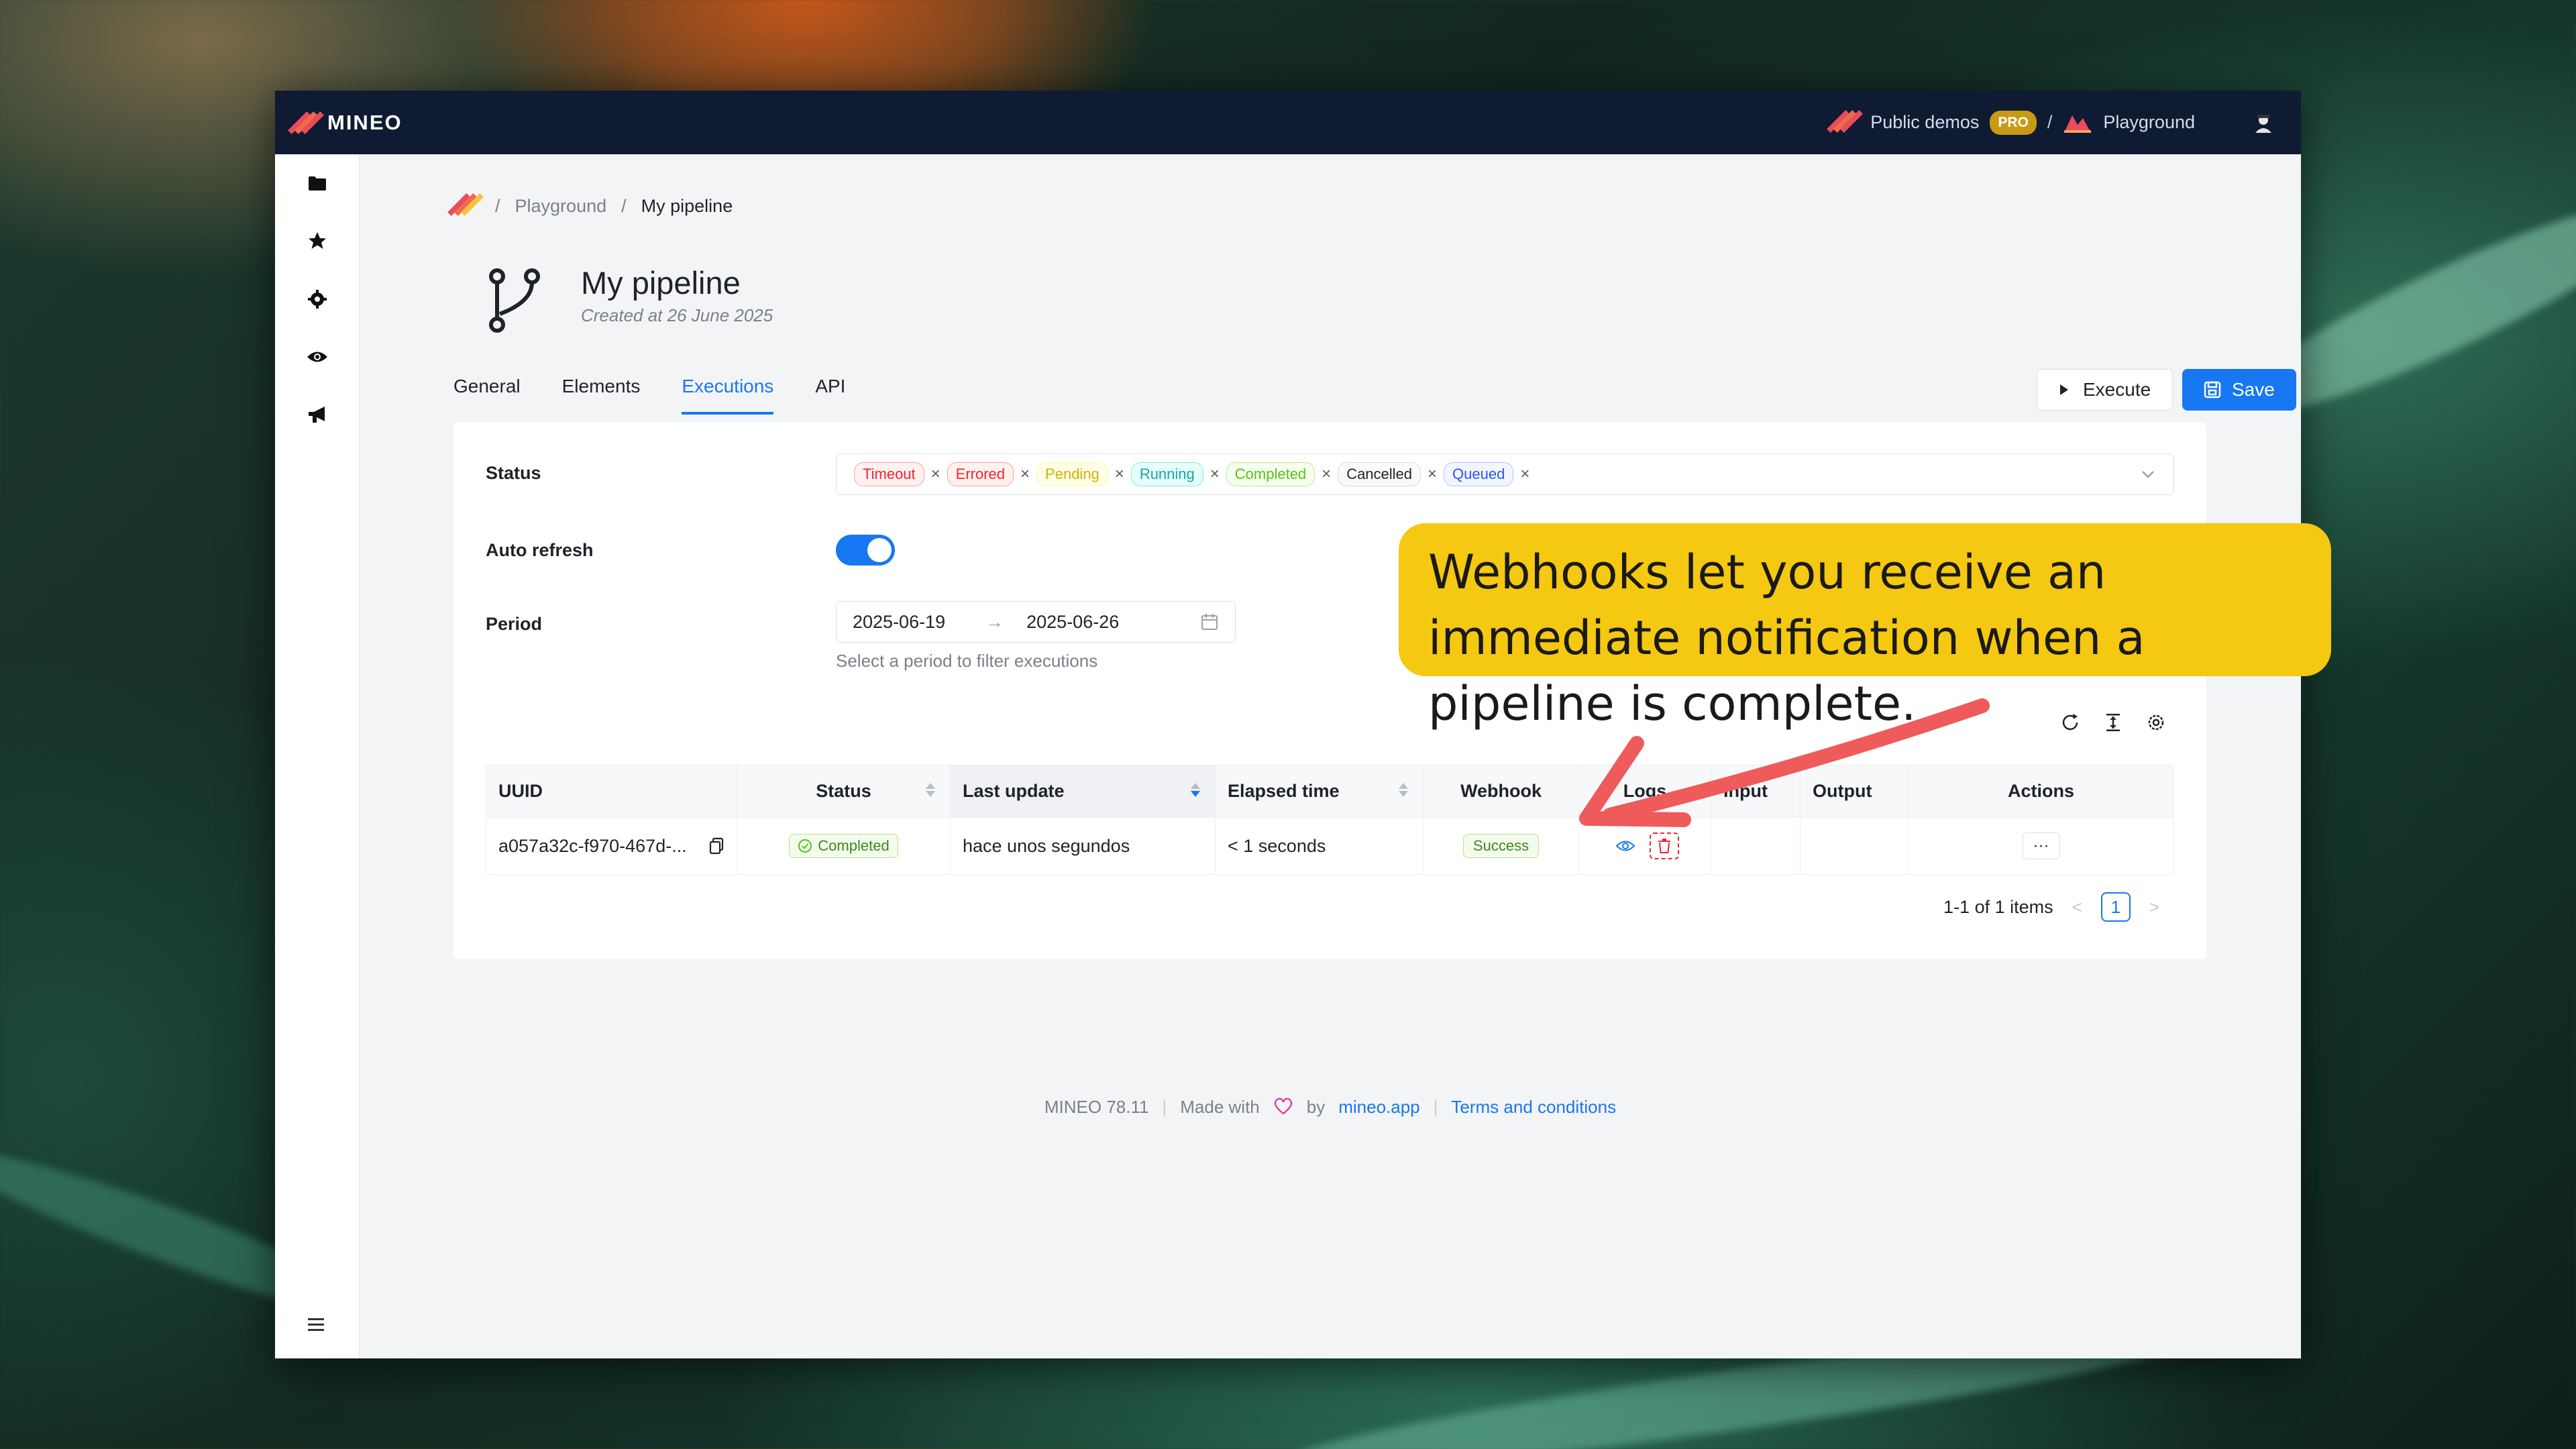 The height and width of the screenshot is (1449, 2576). What do you see at coordinates (2077, 907) in the screenshot?
I see `prev-page-button: <` at bounding box center [2077, 907].